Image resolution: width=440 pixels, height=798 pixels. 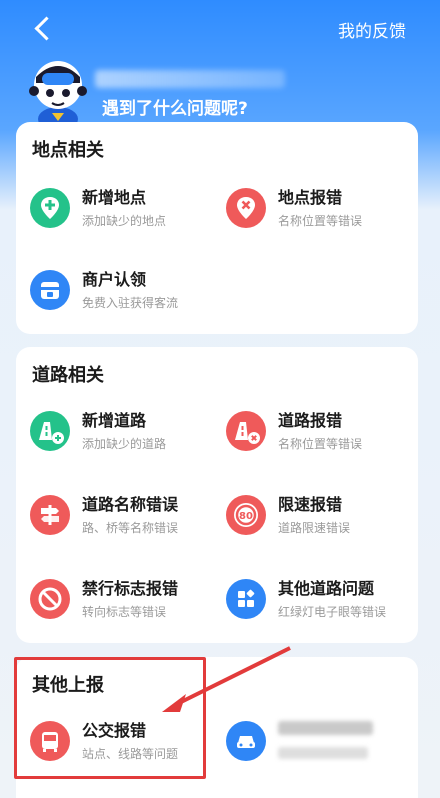 I want to click on item-blurred, so click(x=321, y=747).